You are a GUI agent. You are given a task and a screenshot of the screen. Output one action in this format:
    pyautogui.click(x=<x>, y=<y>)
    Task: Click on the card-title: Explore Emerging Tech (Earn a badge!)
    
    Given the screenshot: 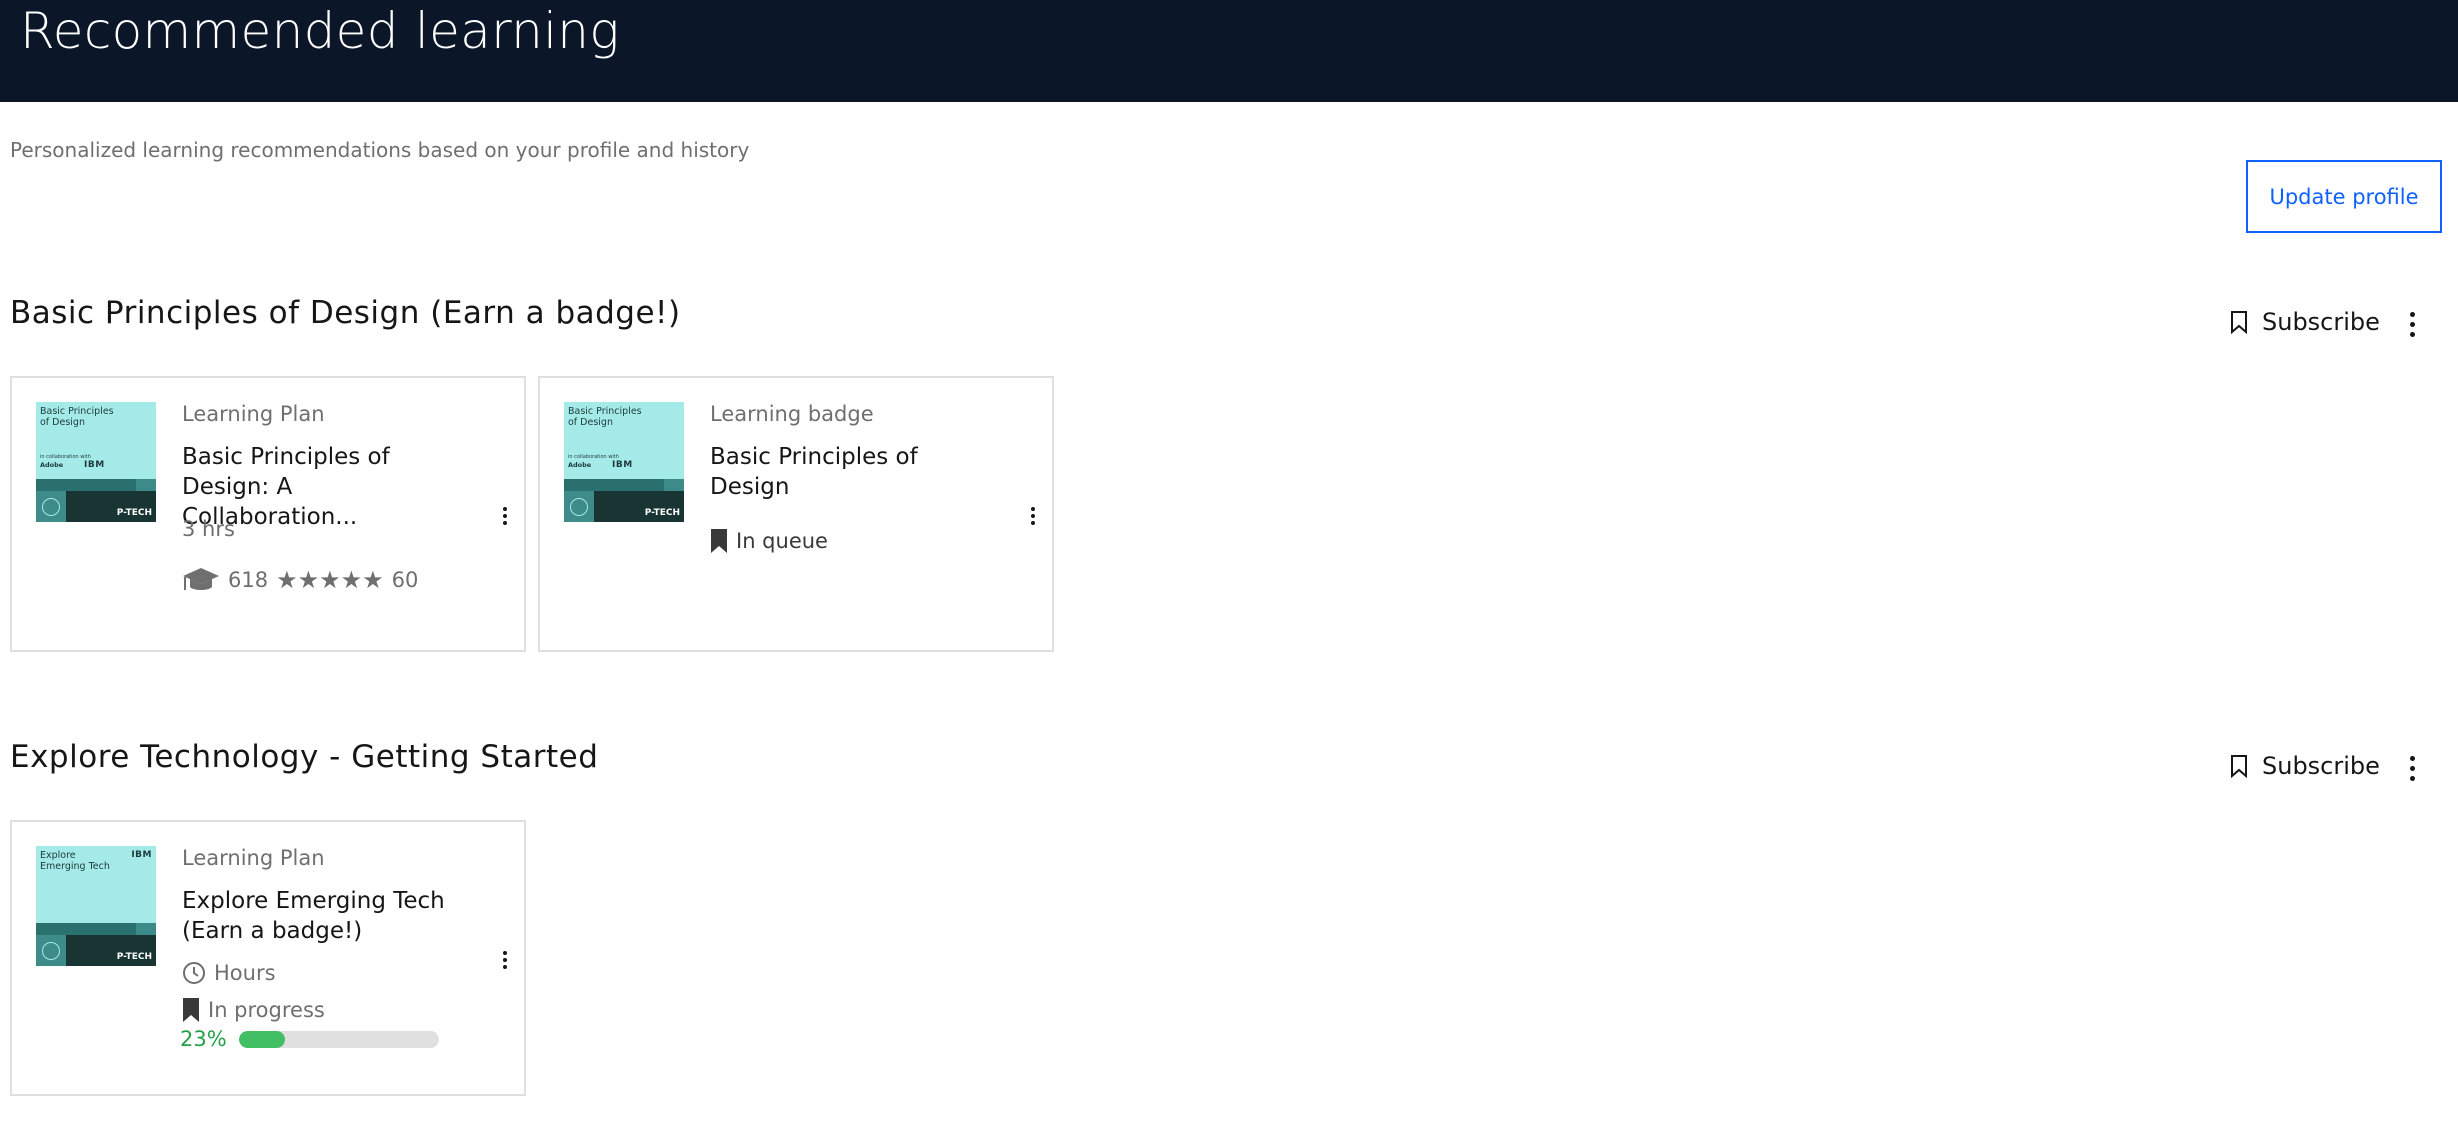 What is the action you would take?
    pyautogui.click(x=327, y=916)
    